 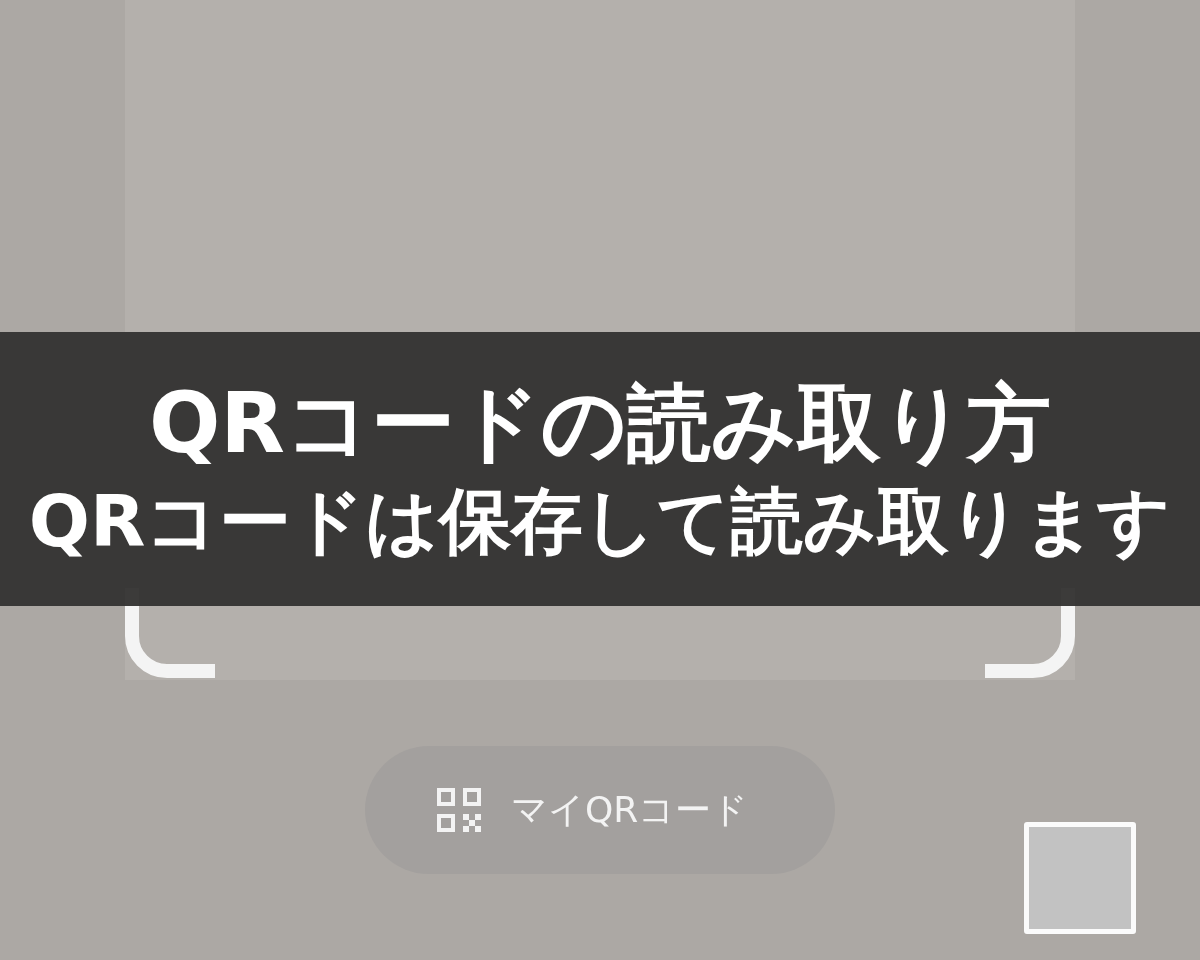 I want to click on banner-title: QRコードの読み取り方, so click(x=600, y=424).